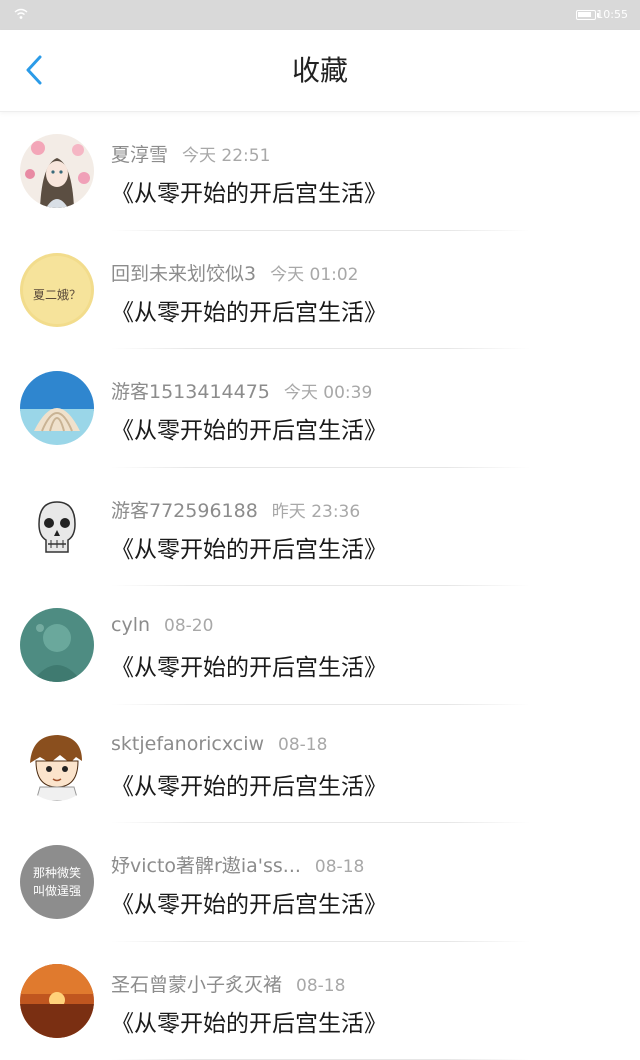  I want to click on username: 圣石曾蒙小子炙灭褚, so click(196, 985).